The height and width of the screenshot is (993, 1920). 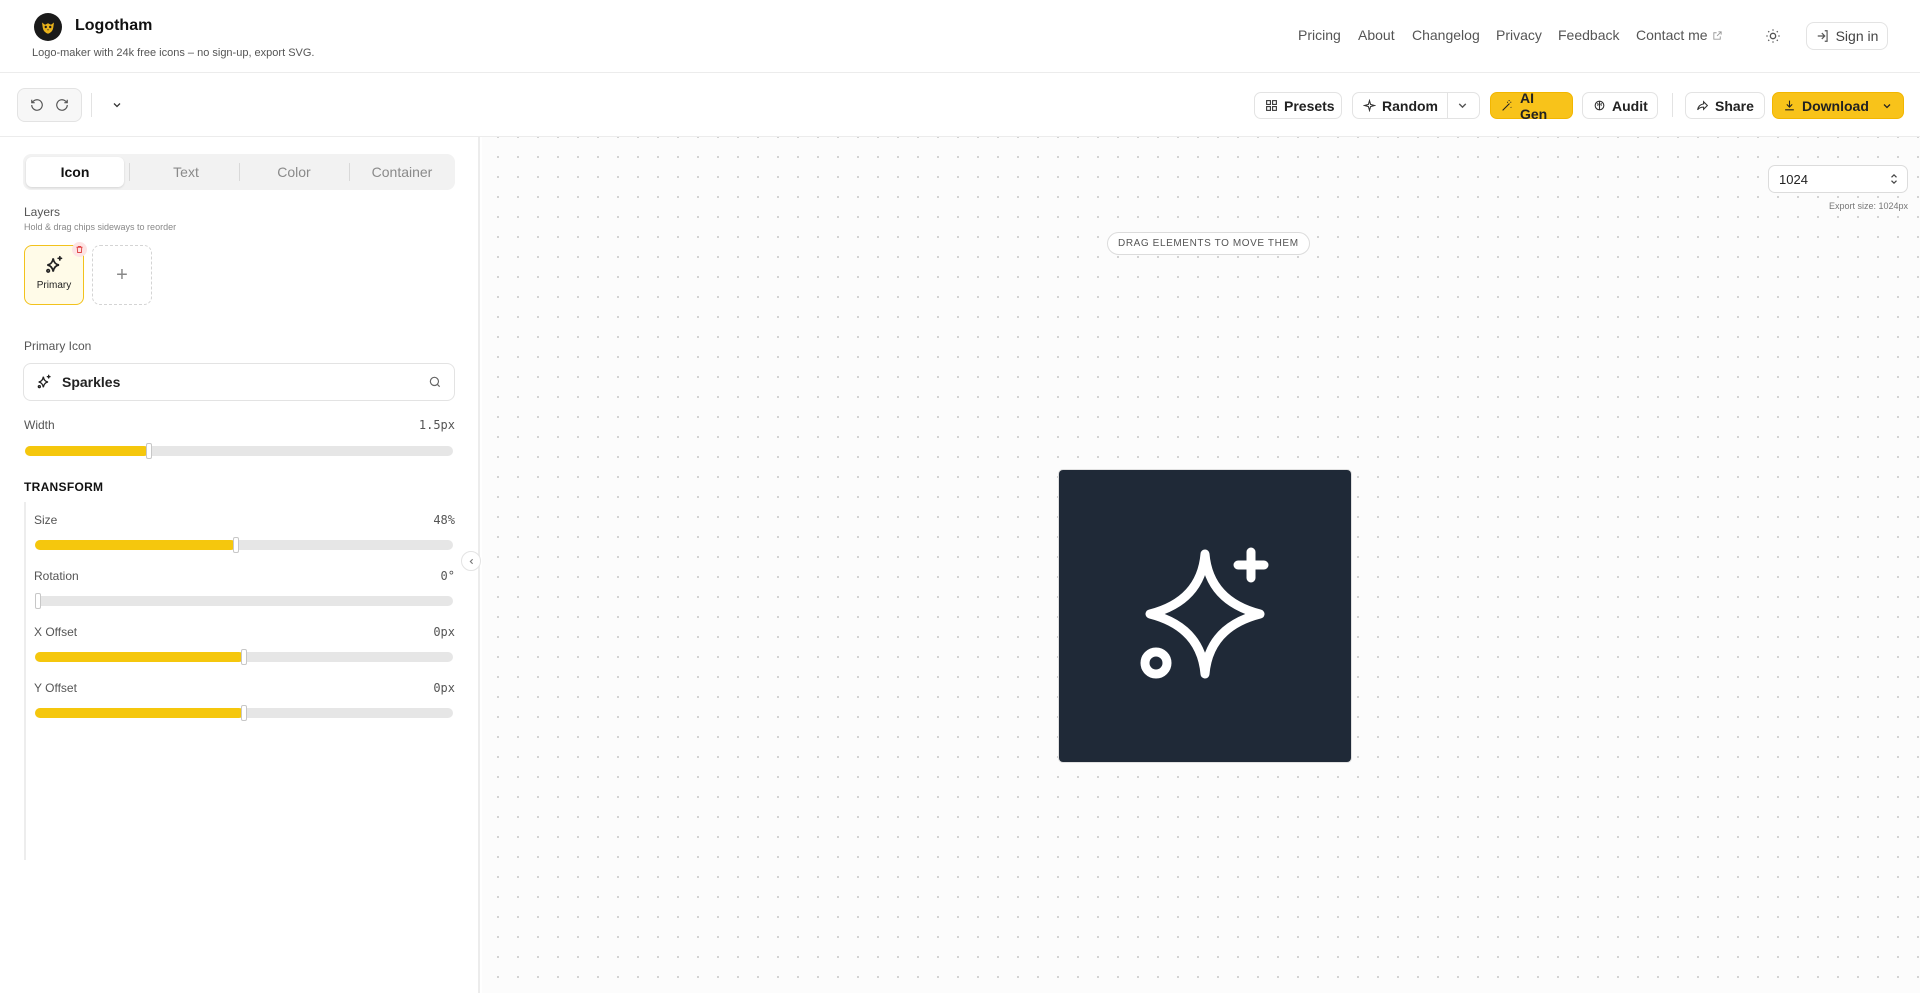 I want to click on tab-icon: Icon, so click(x=75, y=172).